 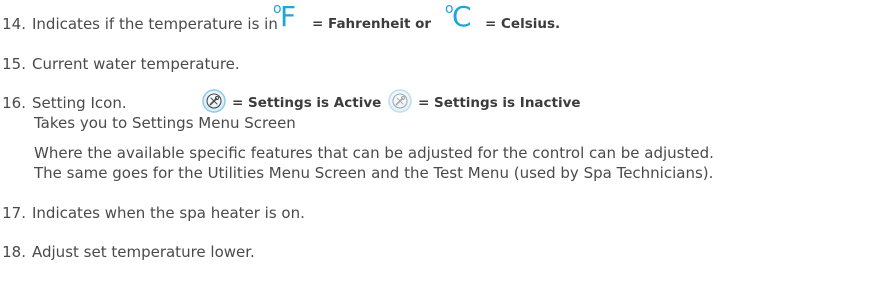 I want to click on item-text: Current water temperature., so click(x=136, y=64).